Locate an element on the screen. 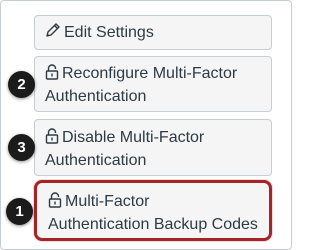 Image resolution: width=320 pixels, height=250 pixels. backup-label-line1: Multi-Factor is located at coordinates (107, 201).